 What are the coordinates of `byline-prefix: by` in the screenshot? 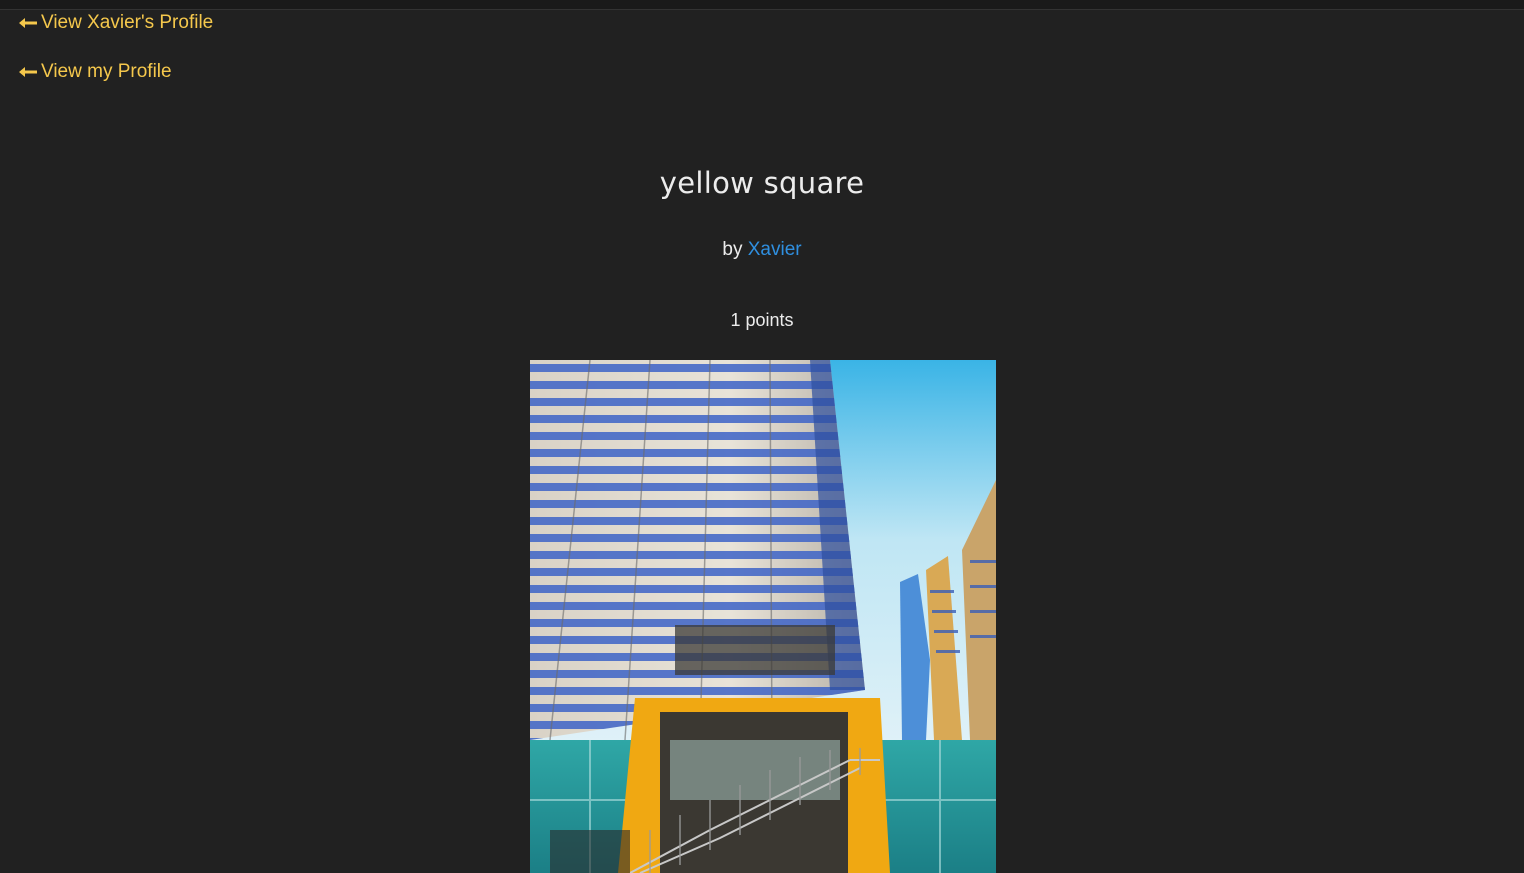 It's located at (732, 249).